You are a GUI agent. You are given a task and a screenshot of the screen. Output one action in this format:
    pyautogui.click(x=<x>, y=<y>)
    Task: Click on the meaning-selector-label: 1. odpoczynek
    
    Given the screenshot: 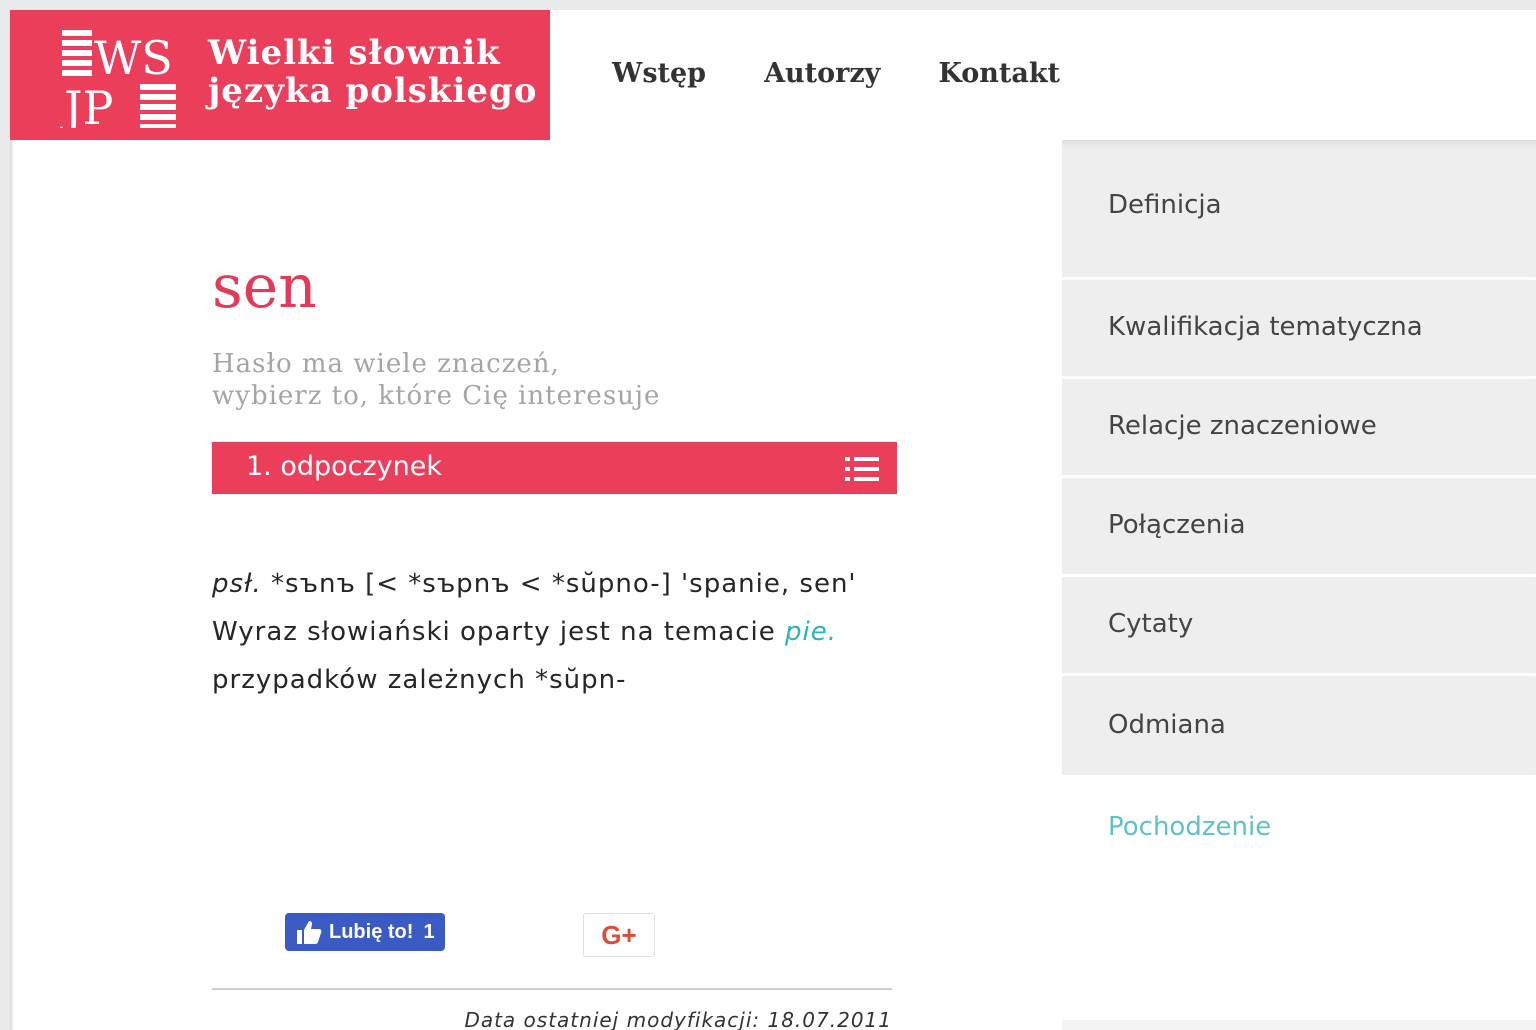 What is the action you would take?
    pyautogui.click(x=344, y=466)
    